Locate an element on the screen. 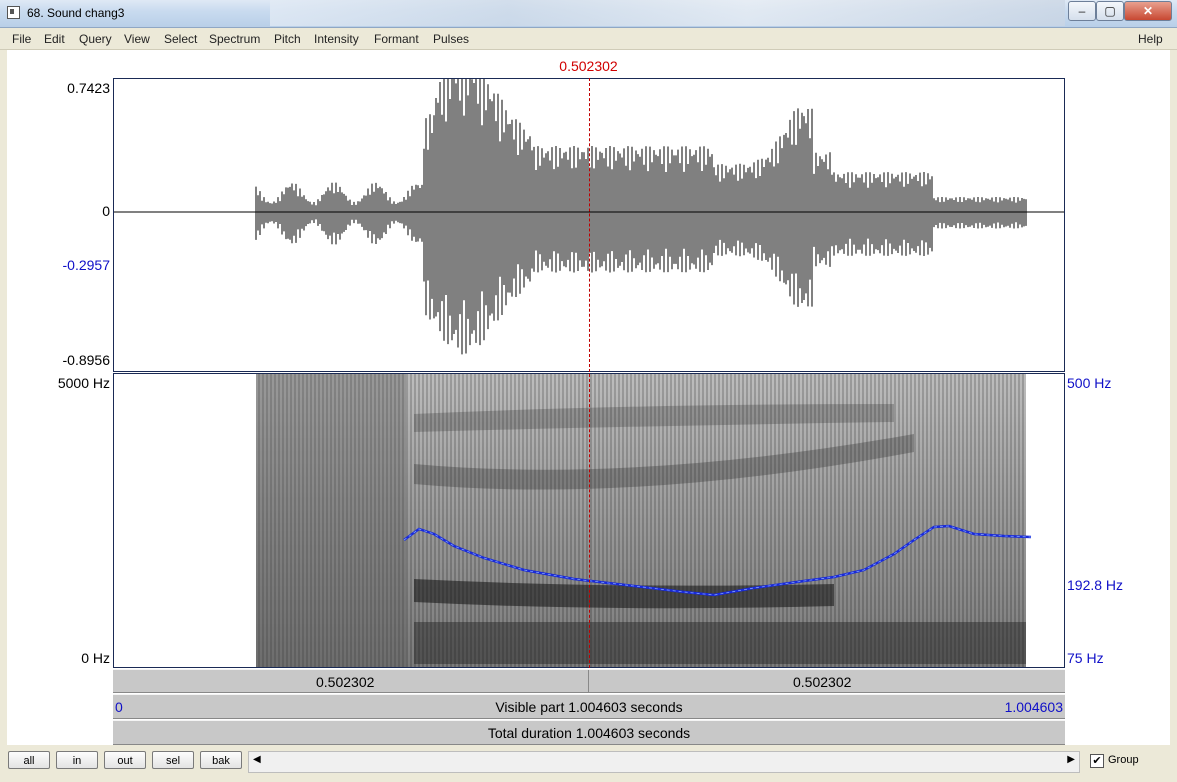 Image resolution: width=1177 pixels, height=782 pixels. bottom-bar: all in out sel bak ◀ ▶ ✔ Group is located at coordinates (588, 764).